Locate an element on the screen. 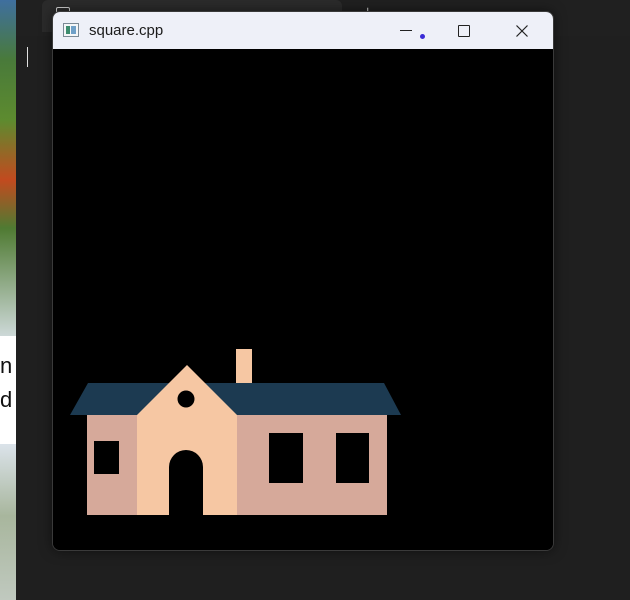 Image resolution: width=630 pixels, height=600 pixels. close-button is located at coordinates (522, 30).